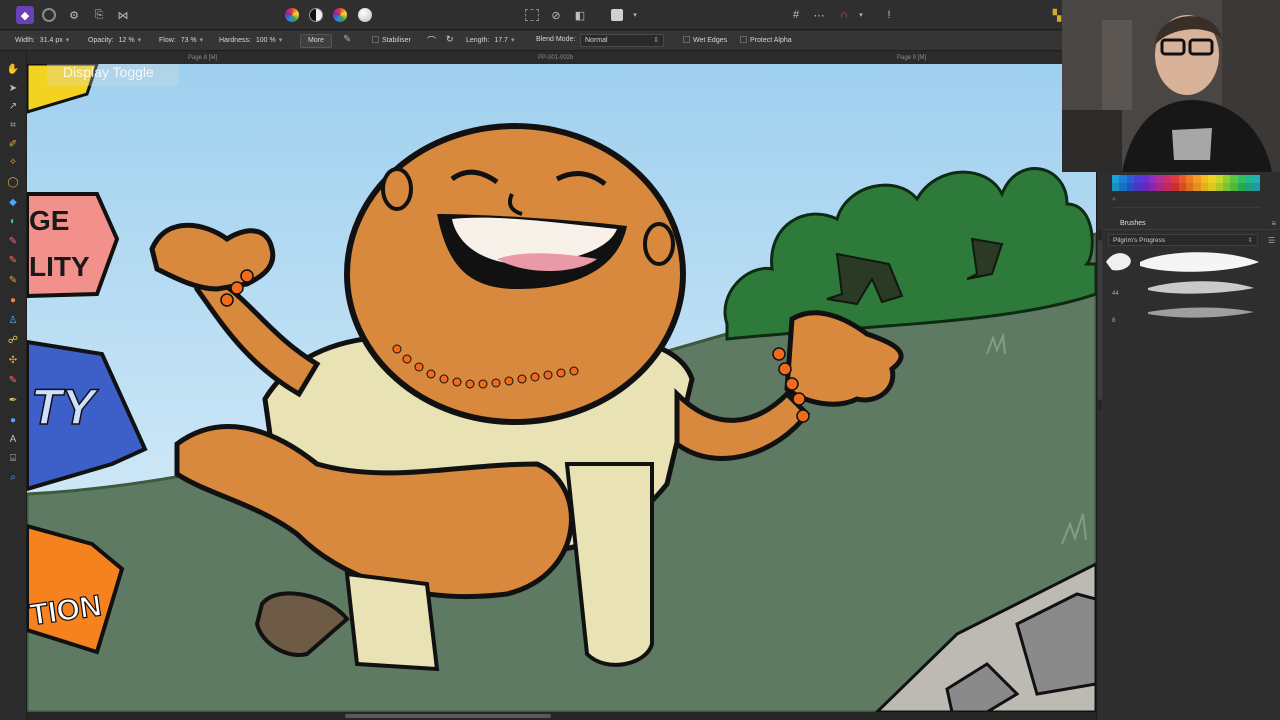 This screenshot has width=1280, height=720. I want to click on hardness-control: Hardness: 100 % ▾, so click(250, 40).